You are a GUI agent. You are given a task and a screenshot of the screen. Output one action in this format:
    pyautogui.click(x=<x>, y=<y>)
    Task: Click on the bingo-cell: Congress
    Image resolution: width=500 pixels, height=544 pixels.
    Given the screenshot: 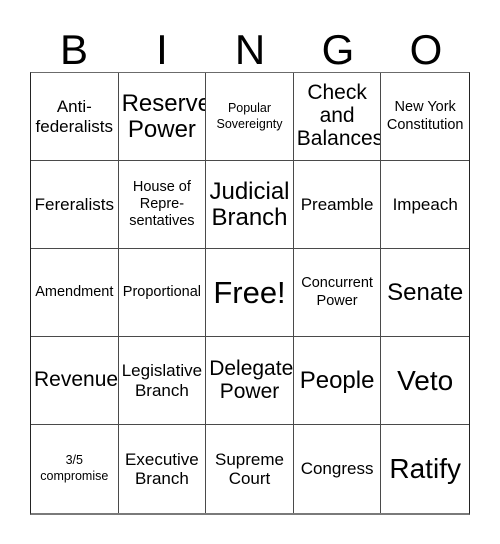 What is the action you would take?
    pyautogui.click(x=337, y=469)
    